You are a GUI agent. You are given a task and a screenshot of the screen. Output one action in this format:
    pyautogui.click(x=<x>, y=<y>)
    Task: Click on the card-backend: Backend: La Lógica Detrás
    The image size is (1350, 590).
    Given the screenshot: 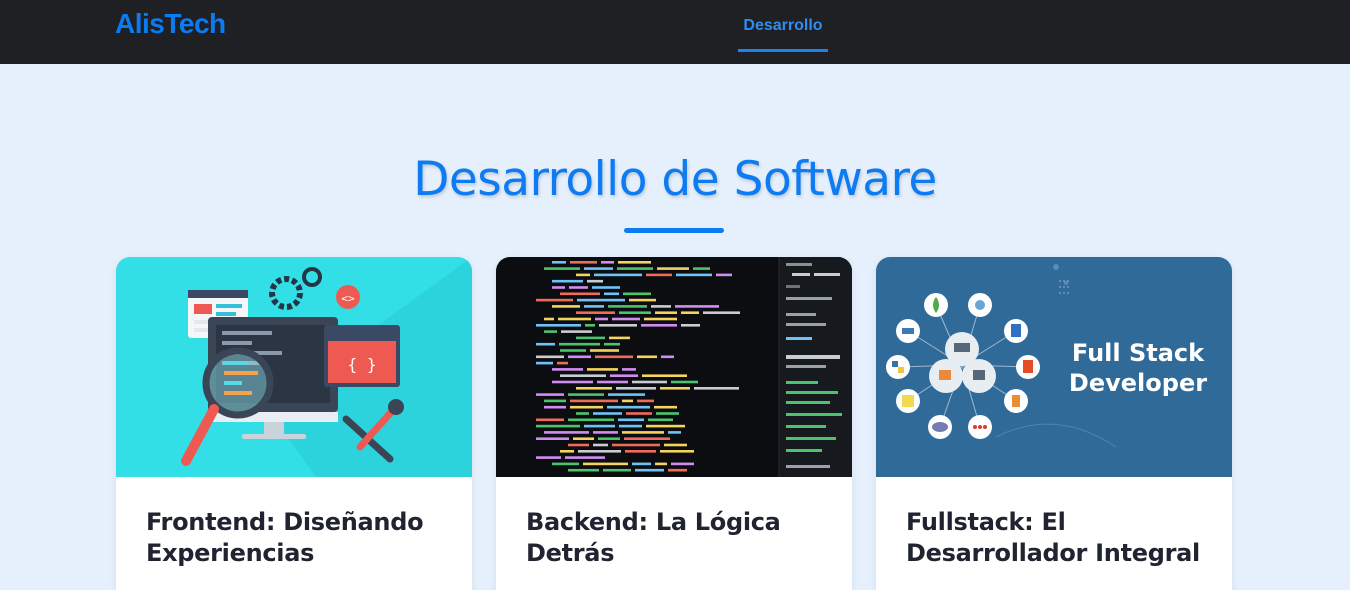 What is the action you would take?
    pyautogui.click(x=674, y=423)
    